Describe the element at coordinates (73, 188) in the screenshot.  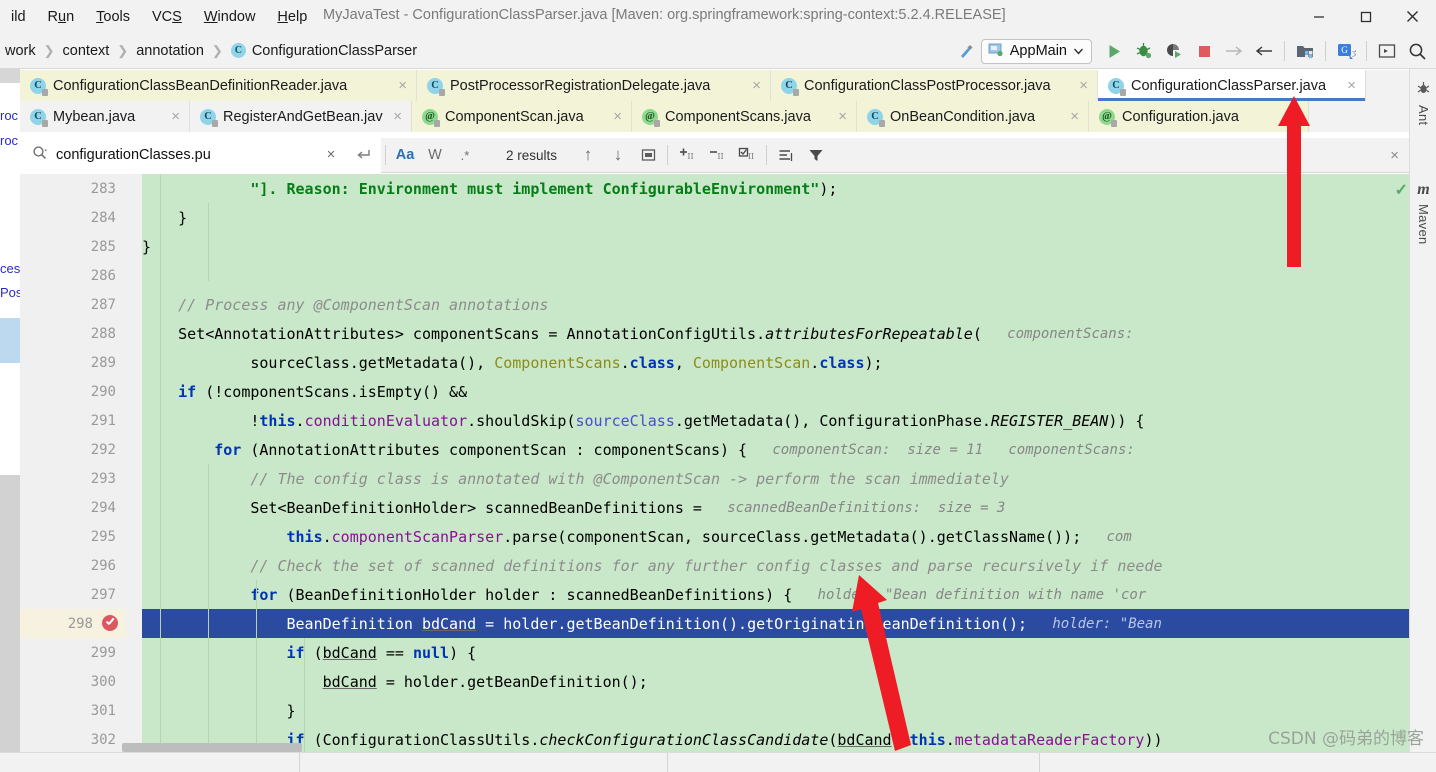
I see `line-number-283: 283` at that location.